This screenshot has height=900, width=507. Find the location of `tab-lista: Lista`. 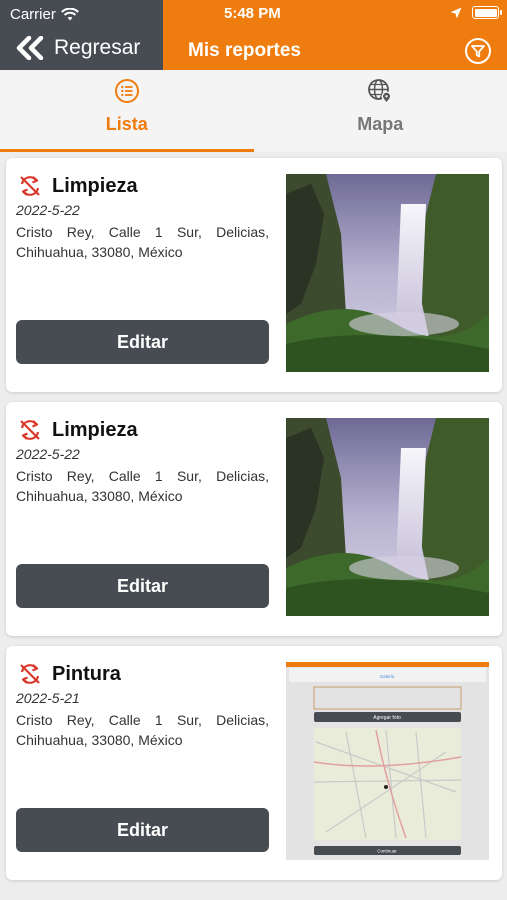

tab-lista: Lista is located at coordinates (127, 111).